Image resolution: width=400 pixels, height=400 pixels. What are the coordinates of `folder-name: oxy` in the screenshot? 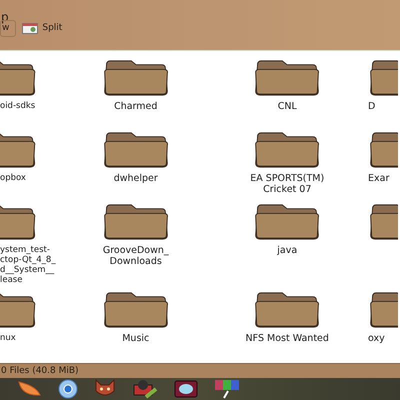 It's located at (376, 338).